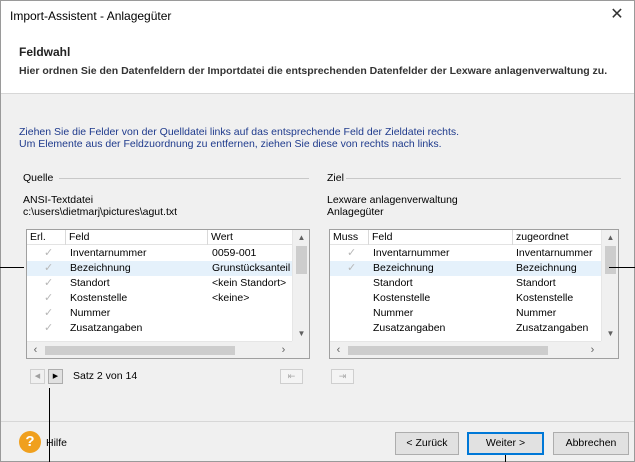  I want to click on source-file-type: ANSI-Textdatei, so click(58, 200).